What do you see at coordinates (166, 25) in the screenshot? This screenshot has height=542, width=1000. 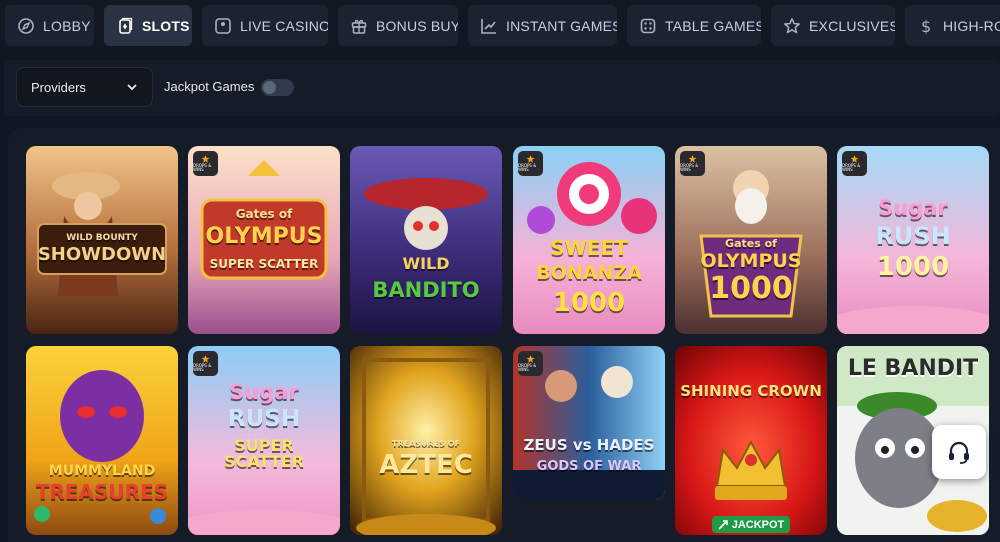 I see `nav-label: SLOTS` at bounding box center [166, 25].